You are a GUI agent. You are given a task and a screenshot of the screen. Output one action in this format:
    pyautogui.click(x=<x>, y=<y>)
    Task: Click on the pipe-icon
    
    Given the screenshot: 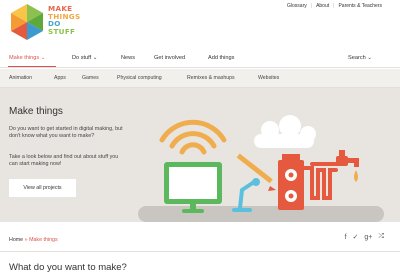 What is the action you would take?
    pyautogui.click(x=322, y=181)
    